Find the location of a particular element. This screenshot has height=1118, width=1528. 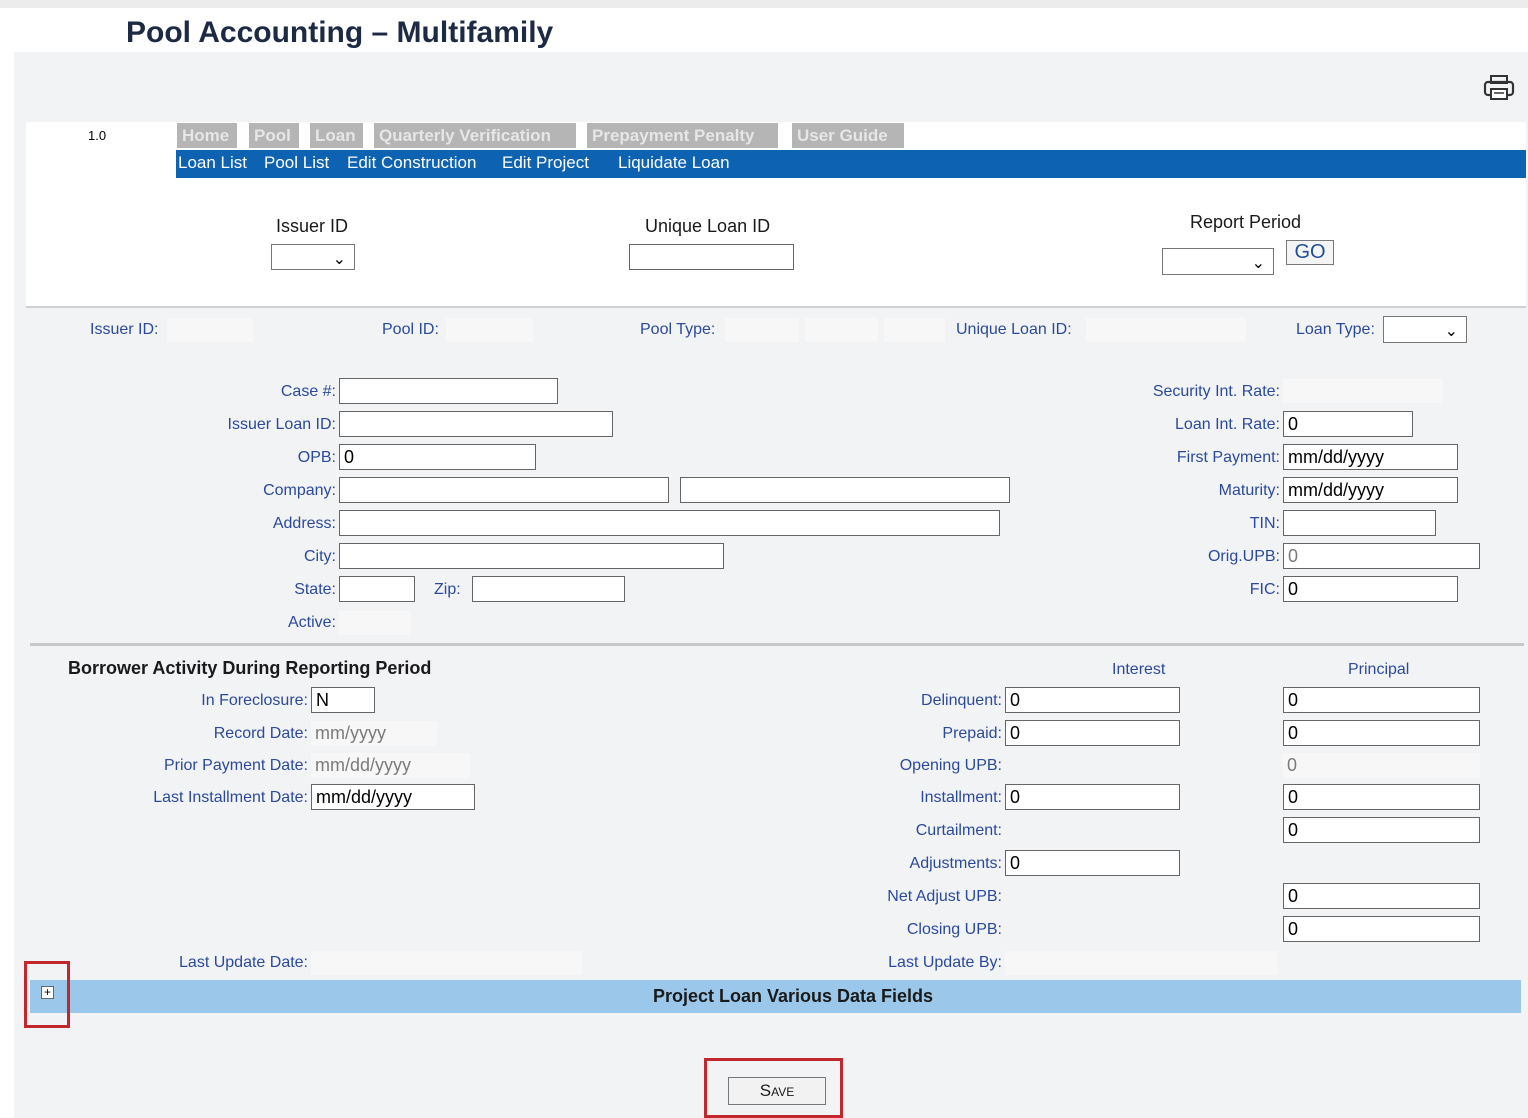

summary-unique-loan-id-label: Unique Loan ID: is located at coordinates (1014, 329).